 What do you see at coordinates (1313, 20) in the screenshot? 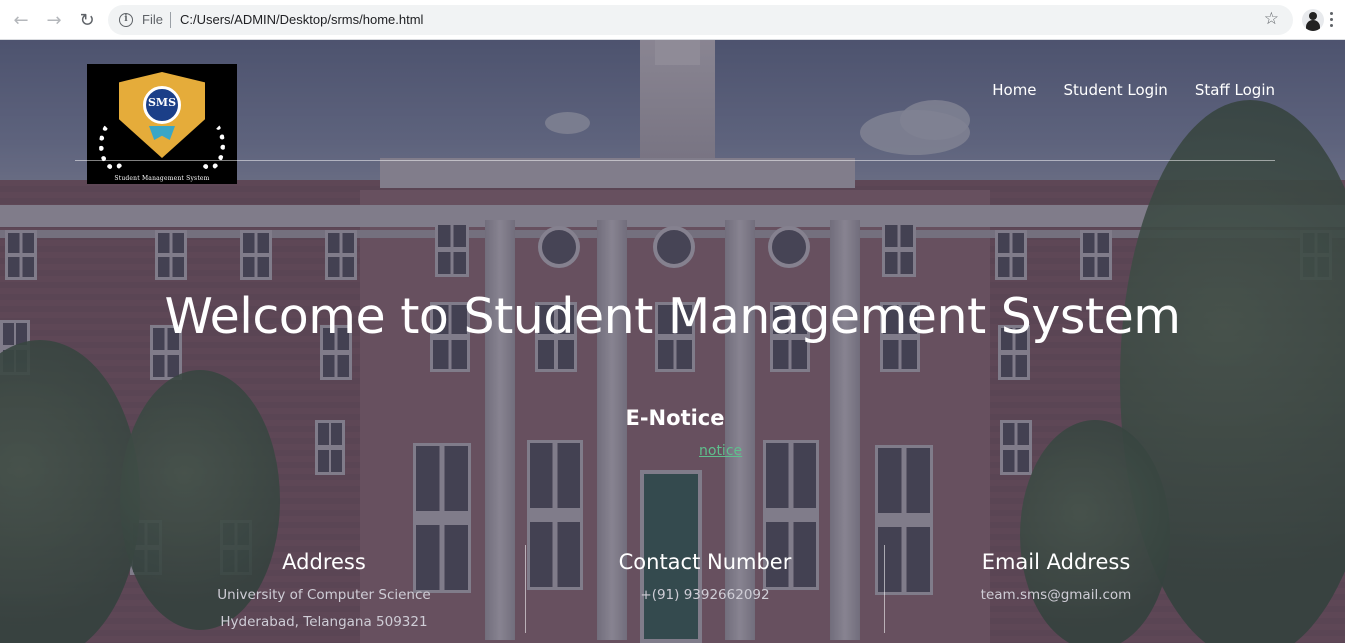
I see `profile-avatar-icon` at bounding box center [1313, 20].